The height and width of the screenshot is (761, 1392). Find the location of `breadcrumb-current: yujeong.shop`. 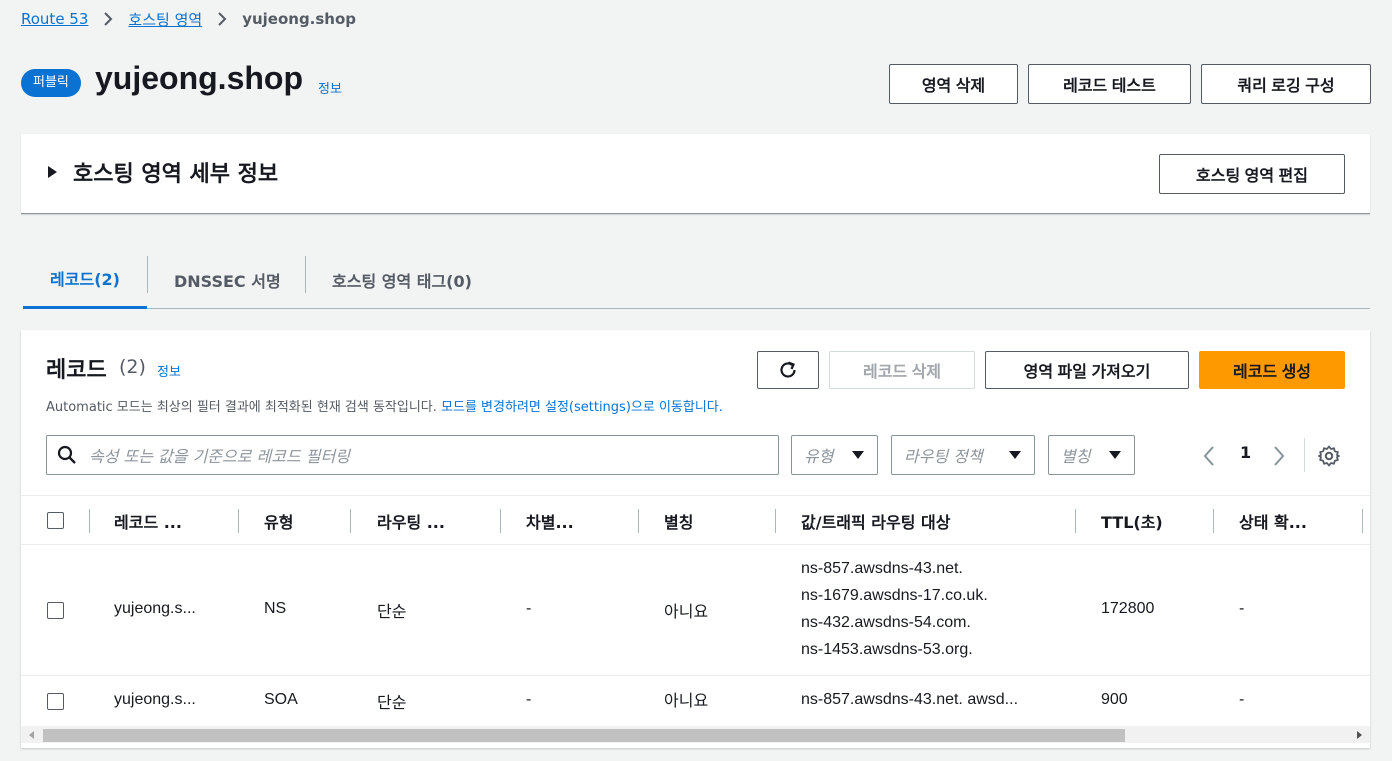

breadcrumb-current: yujeong.shop is located at coordinates (299, 19).